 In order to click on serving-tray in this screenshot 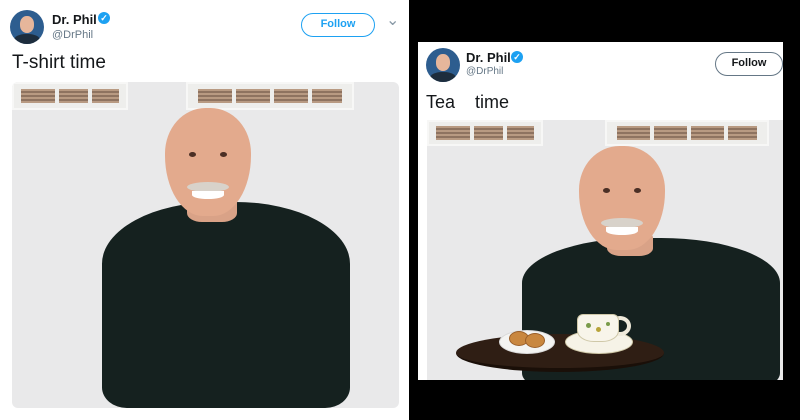, I will do `click(560, 353)`.